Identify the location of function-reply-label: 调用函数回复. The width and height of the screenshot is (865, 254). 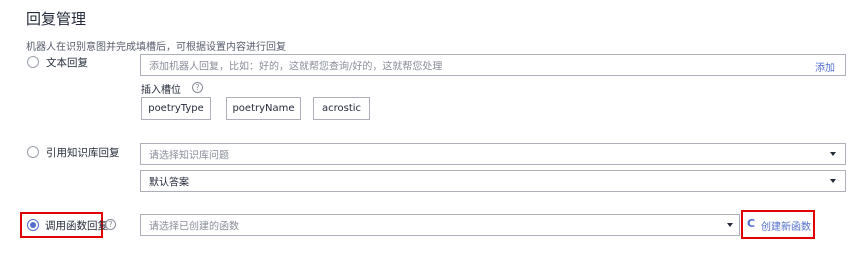
(76, 226).